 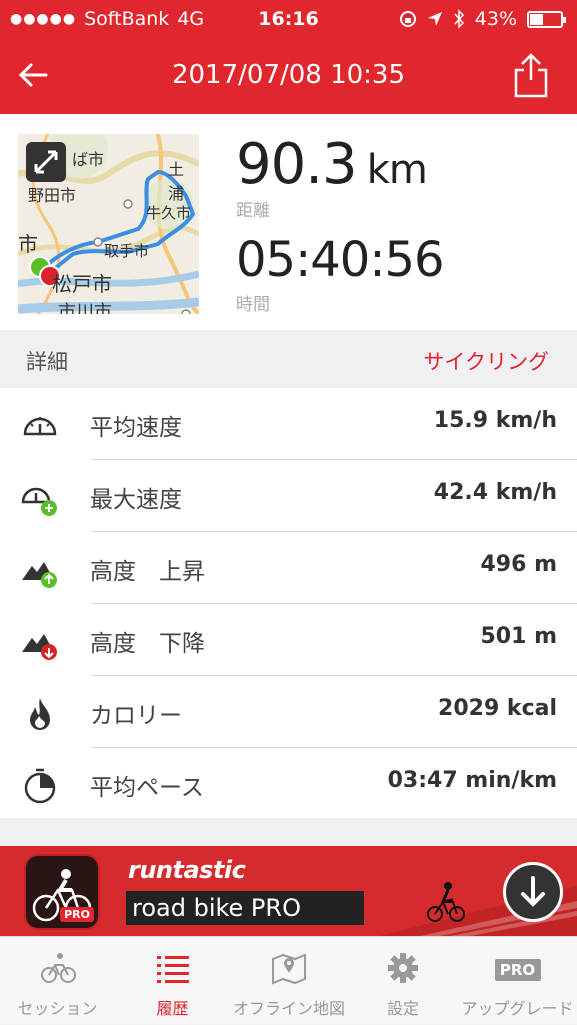 I want to click on page-title: 2017/07/08 10:35, so click(x=288, y=75).